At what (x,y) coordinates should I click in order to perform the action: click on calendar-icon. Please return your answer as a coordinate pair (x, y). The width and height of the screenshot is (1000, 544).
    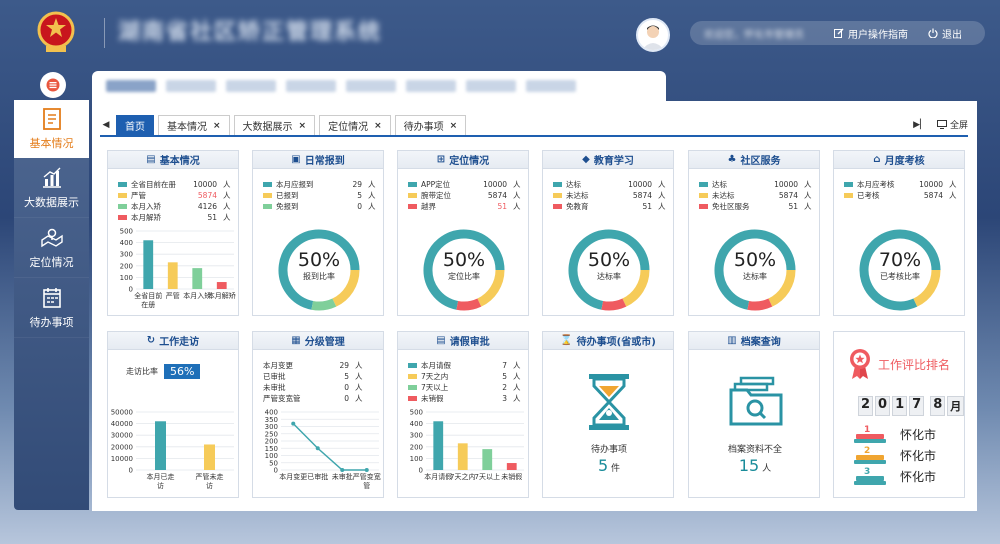
    Looking at the image, I should click on (51, 297).